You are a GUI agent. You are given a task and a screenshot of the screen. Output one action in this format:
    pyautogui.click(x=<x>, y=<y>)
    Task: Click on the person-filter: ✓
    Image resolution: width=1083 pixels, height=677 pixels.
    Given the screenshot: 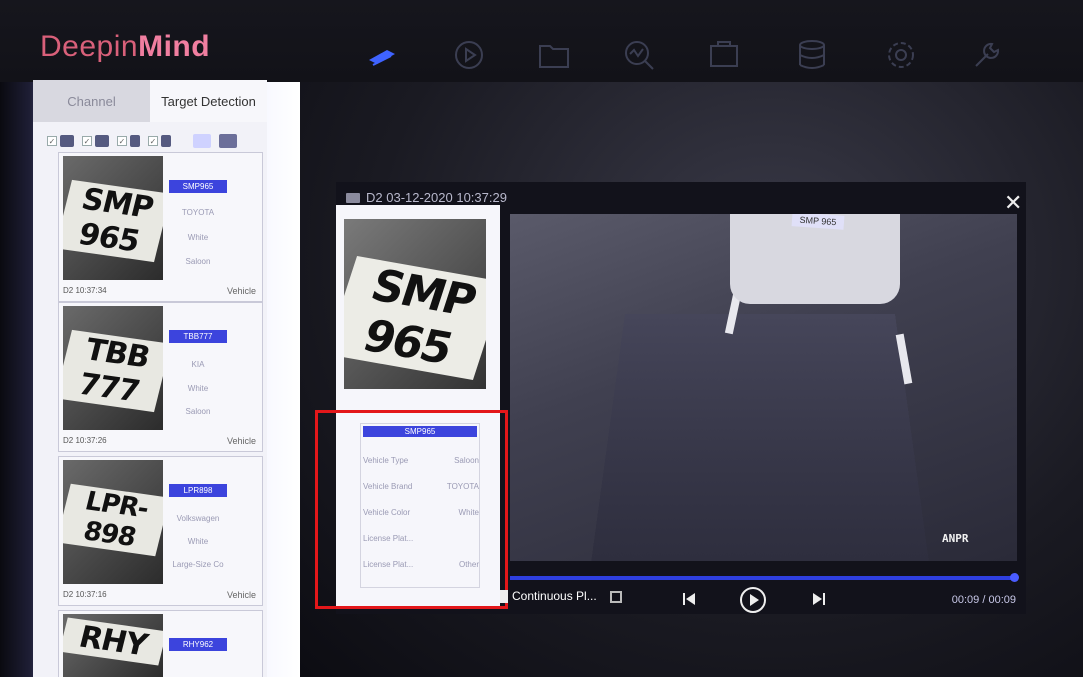 What is the action you would take?
    pyautogui.click(x=128, y=141)
    